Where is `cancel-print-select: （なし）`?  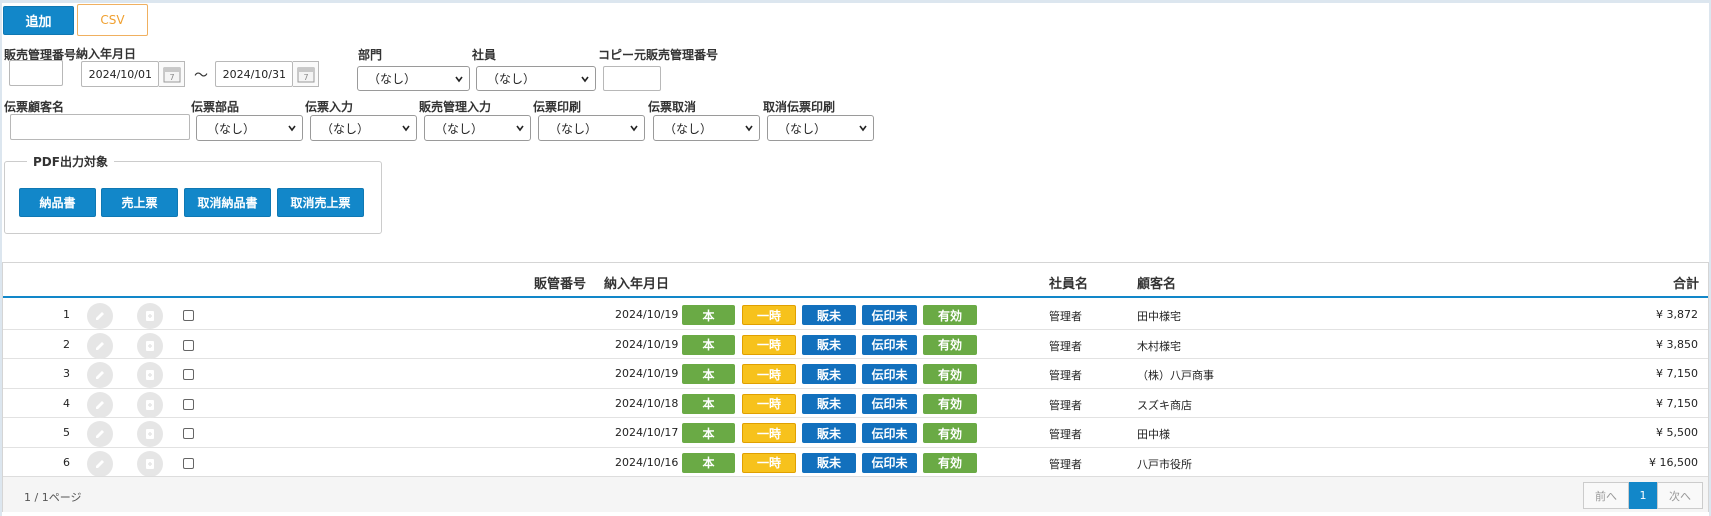 cancel-print-select: （なし） is located at coordinates (820, 128).